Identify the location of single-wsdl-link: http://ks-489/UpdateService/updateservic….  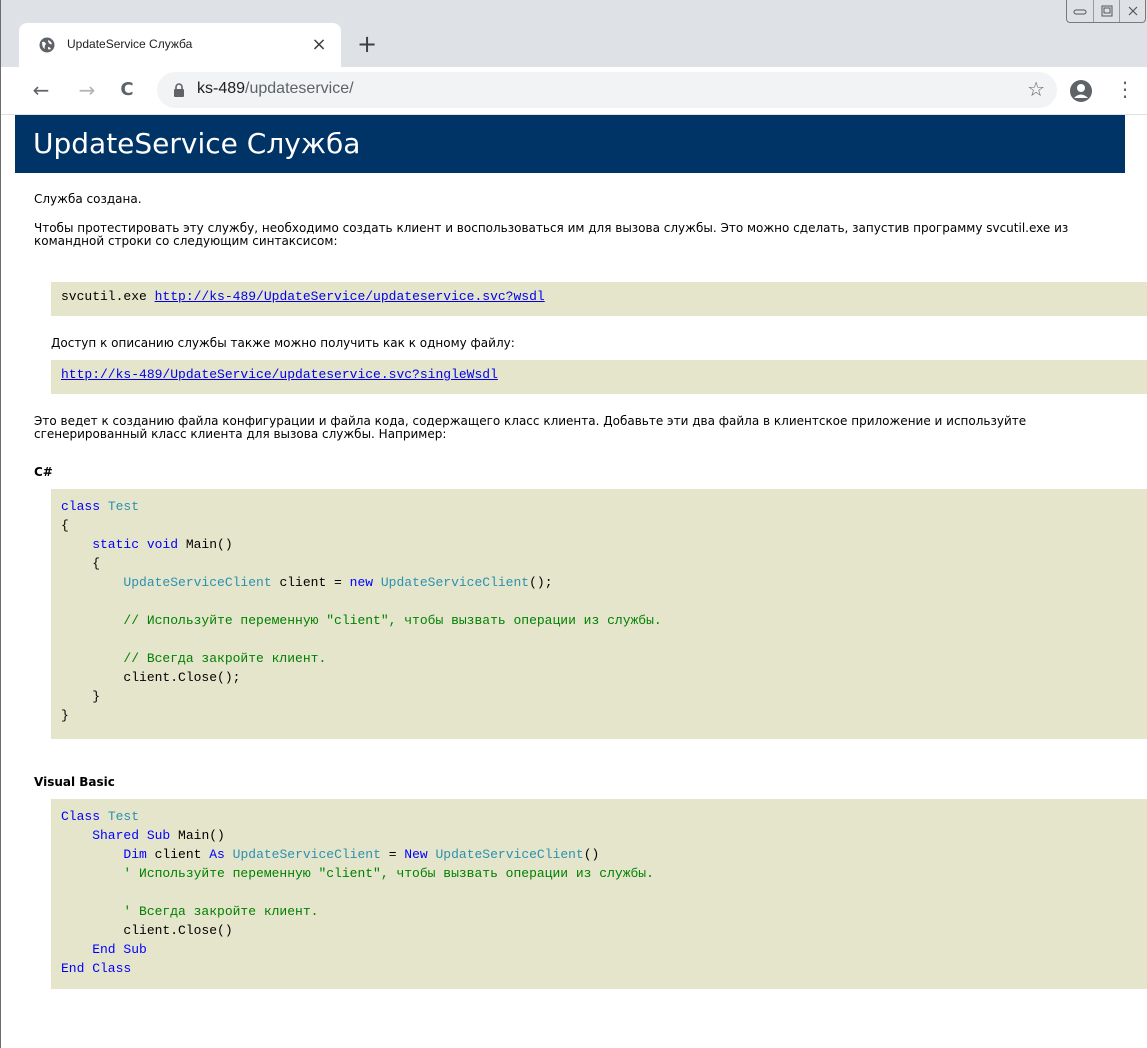
(279, 374).